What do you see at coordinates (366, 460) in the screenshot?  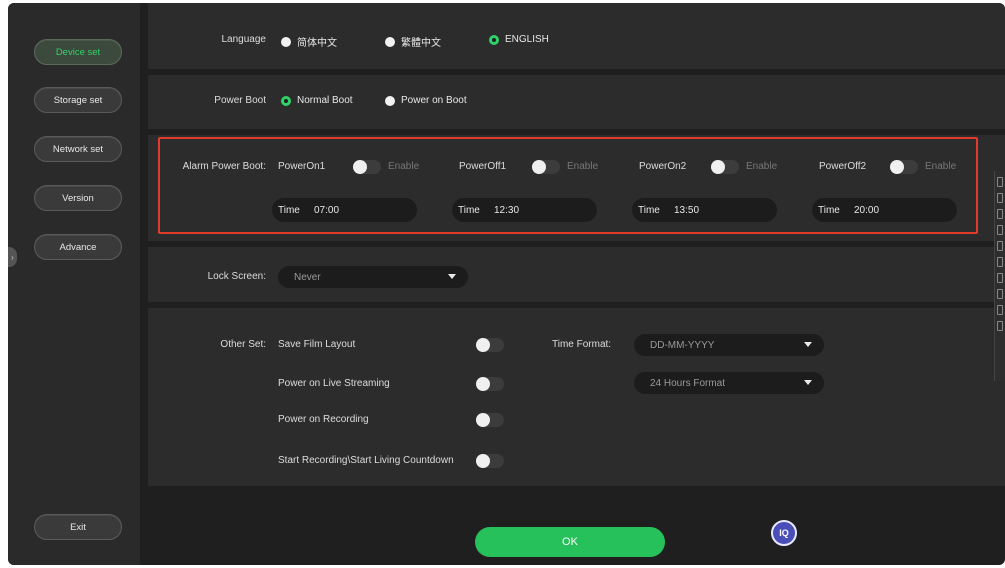 I see `start-recording-countdown-label: Start Recording\Start Living Countdown` at bounding box center [366, 460].